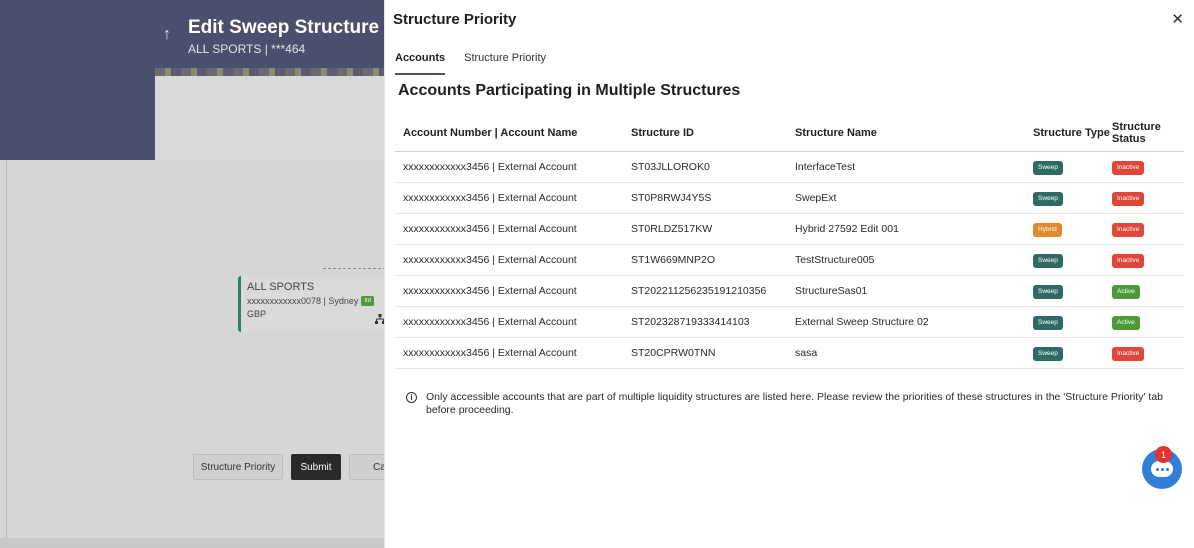  I want to click on cell-structure-id: ST20CPRW0TNN, so click(673, 353).